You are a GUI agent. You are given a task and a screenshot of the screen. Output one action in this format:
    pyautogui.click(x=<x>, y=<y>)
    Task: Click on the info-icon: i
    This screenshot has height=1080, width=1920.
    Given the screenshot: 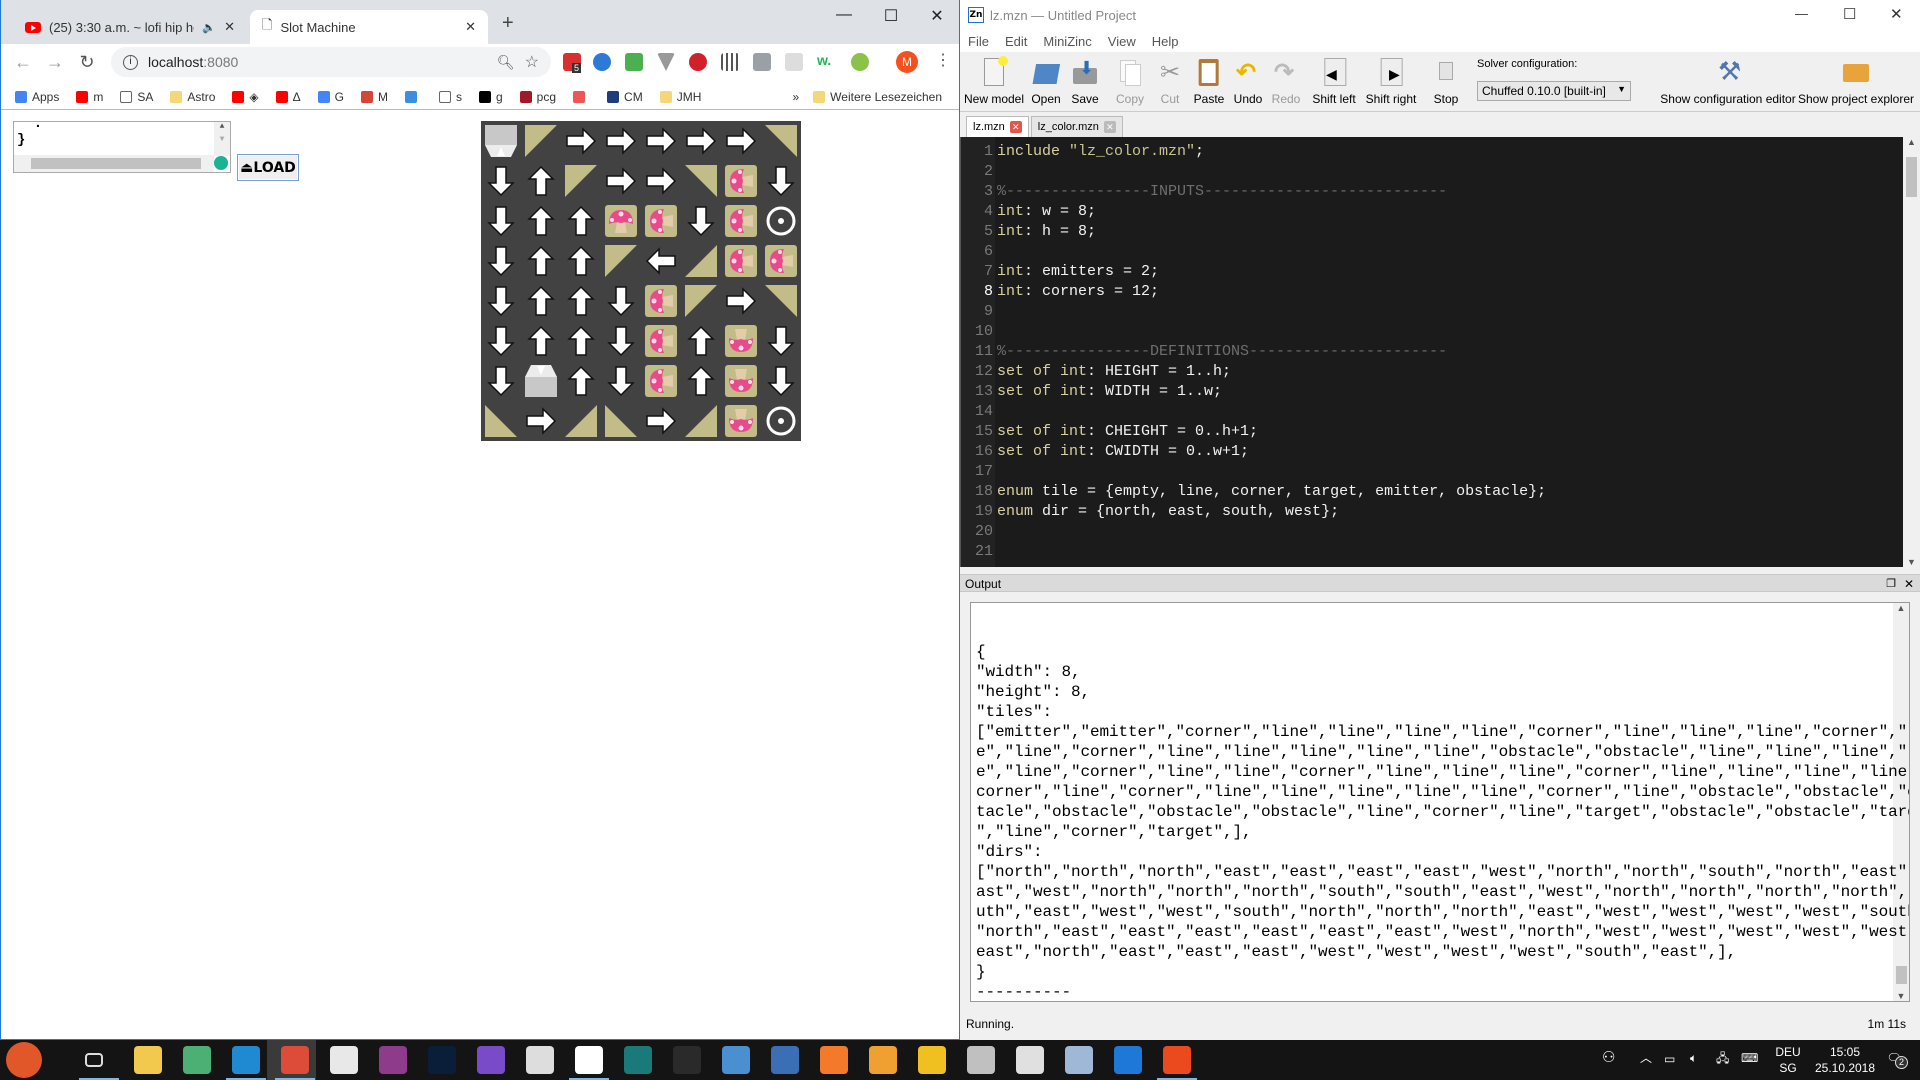 What is the action you would take?
    pyautogui.click(x=130, y=62)
    